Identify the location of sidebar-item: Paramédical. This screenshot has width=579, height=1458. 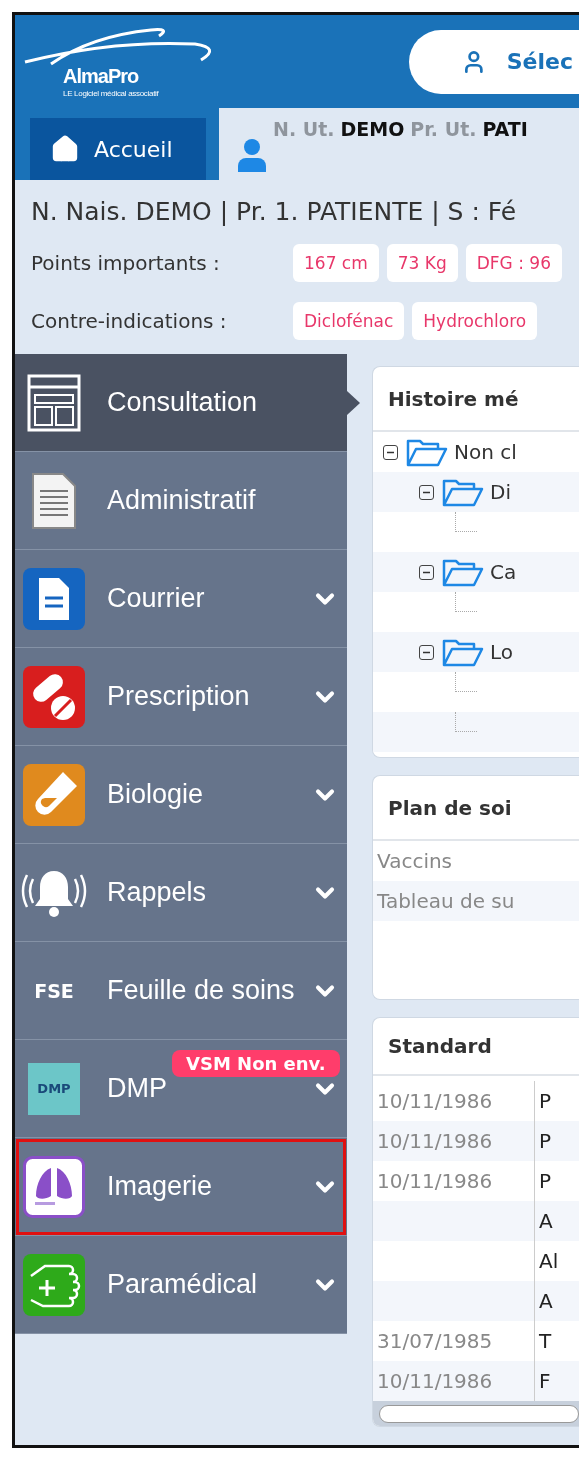
(181, 1285).